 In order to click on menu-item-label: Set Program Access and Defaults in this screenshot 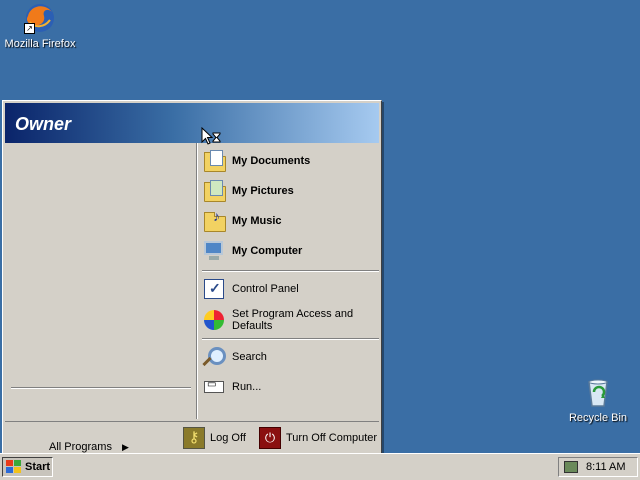, I will do `click(293, 320)`.